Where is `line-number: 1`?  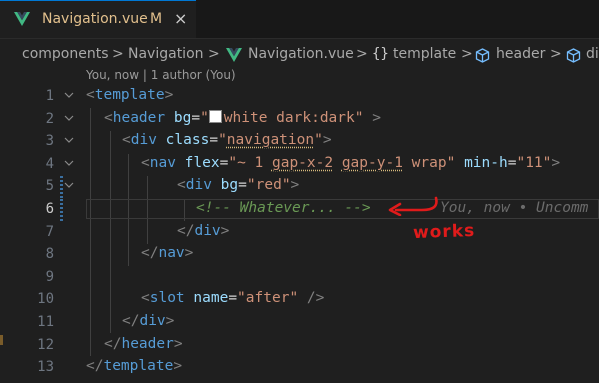 line-number: 1 is located at coordinates (49, 96).